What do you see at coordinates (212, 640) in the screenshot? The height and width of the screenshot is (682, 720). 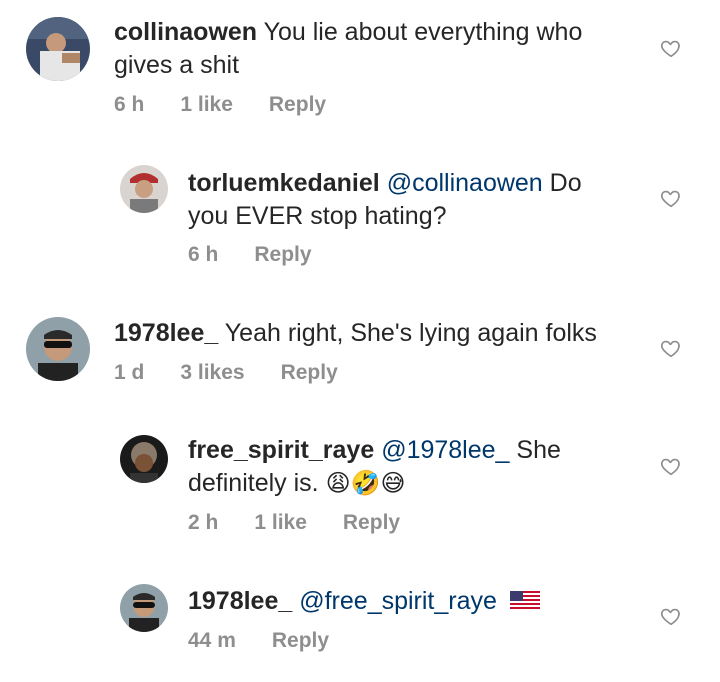 I see `timestamp: 44 m` at bounding box center [212, 640].